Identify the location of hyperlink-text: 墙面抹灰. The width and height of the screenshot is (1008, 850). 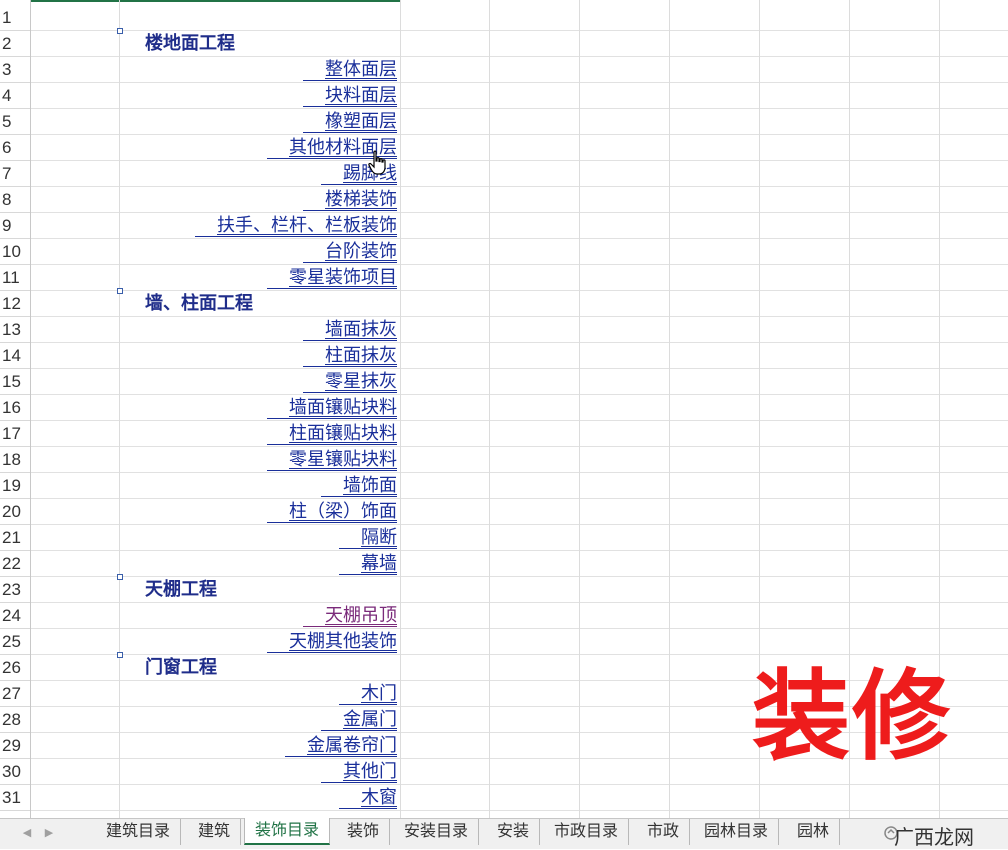
(350, 330).